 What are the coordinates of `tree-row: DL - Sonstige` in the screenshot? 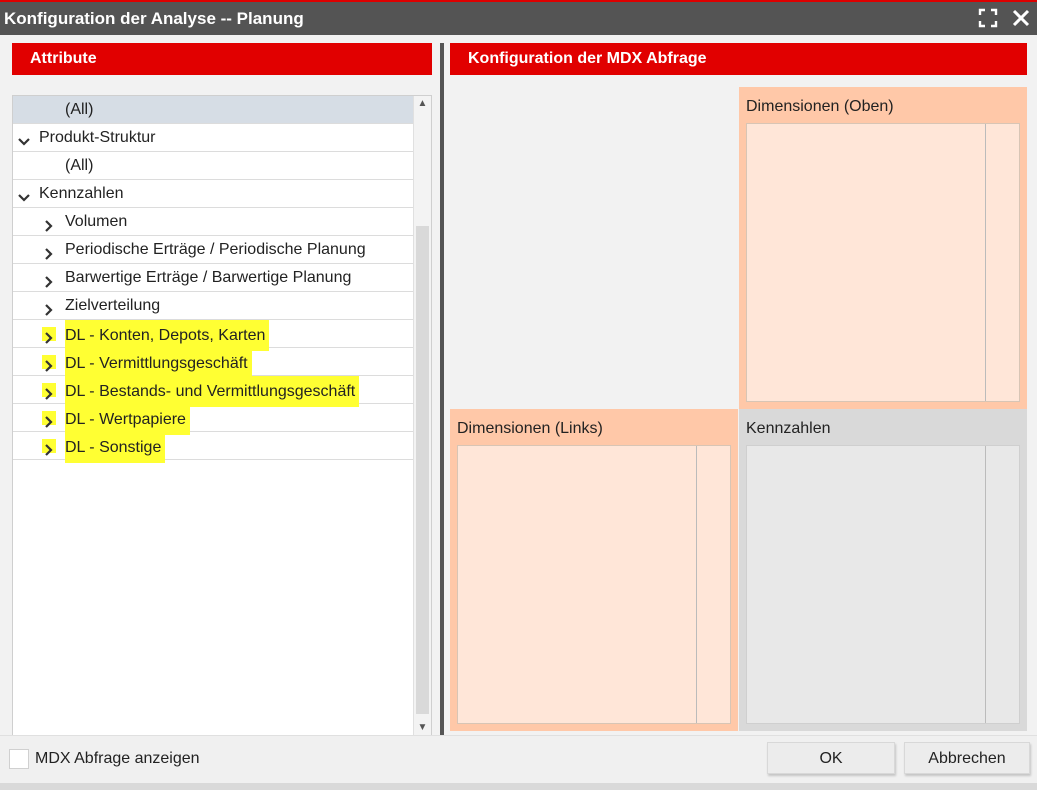 It's located at (222, 447).